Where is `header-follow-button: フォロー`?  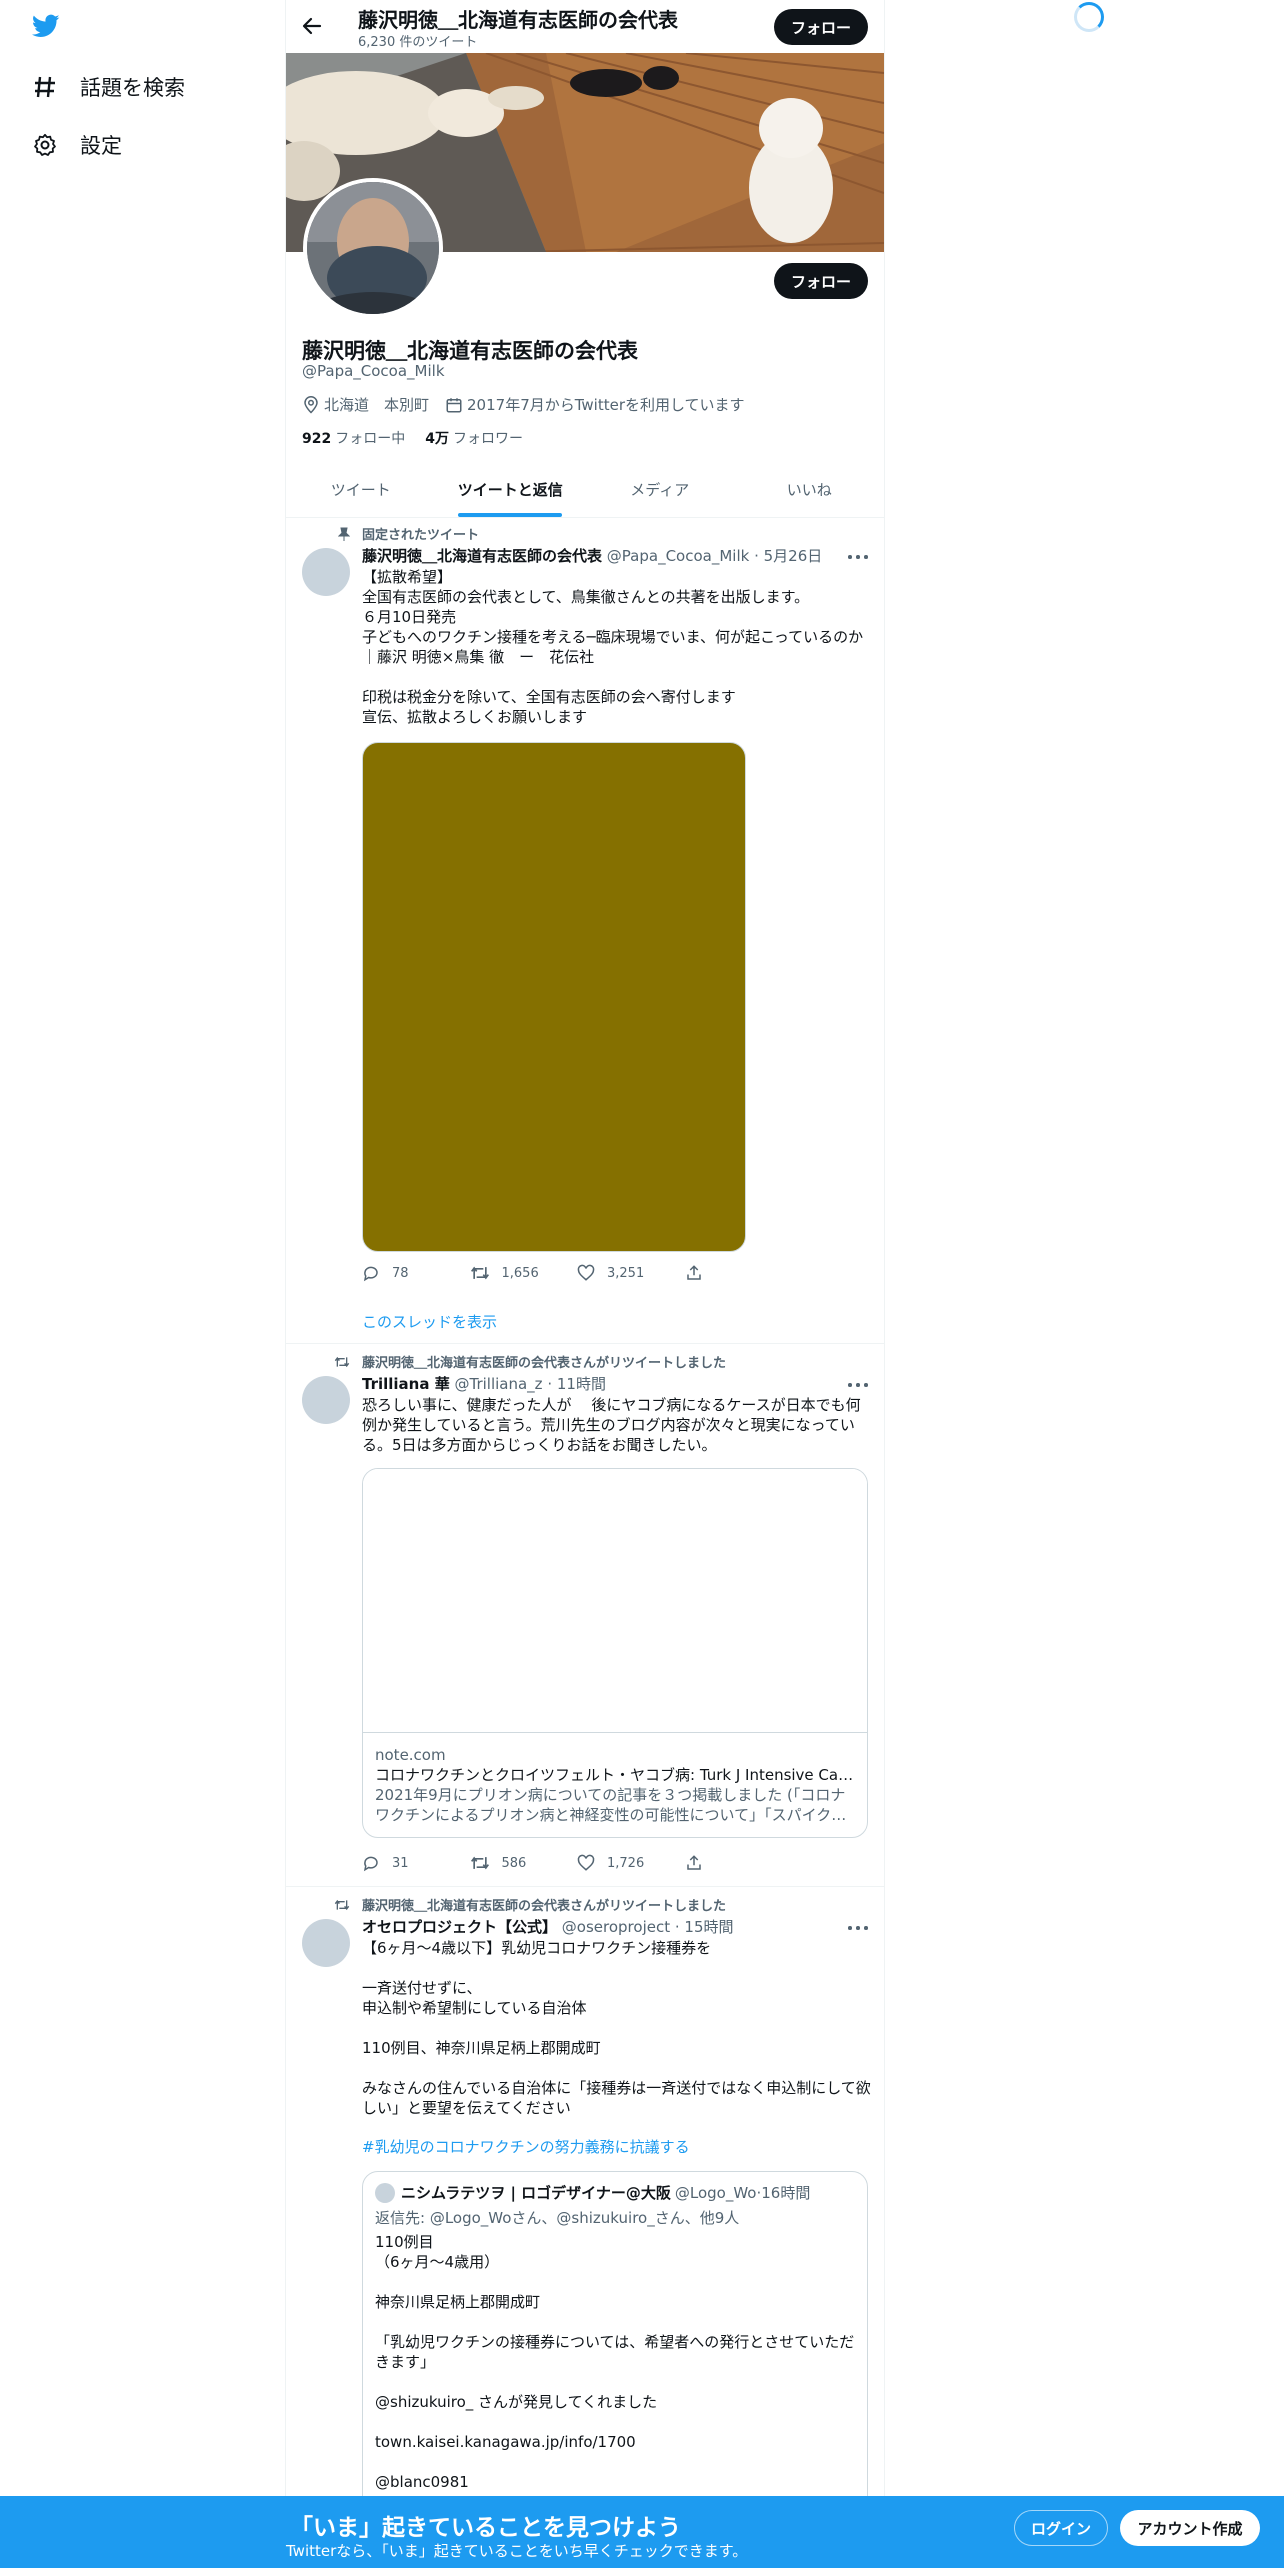
header-follow-button: フォロー is located at coordinates (821, 27).